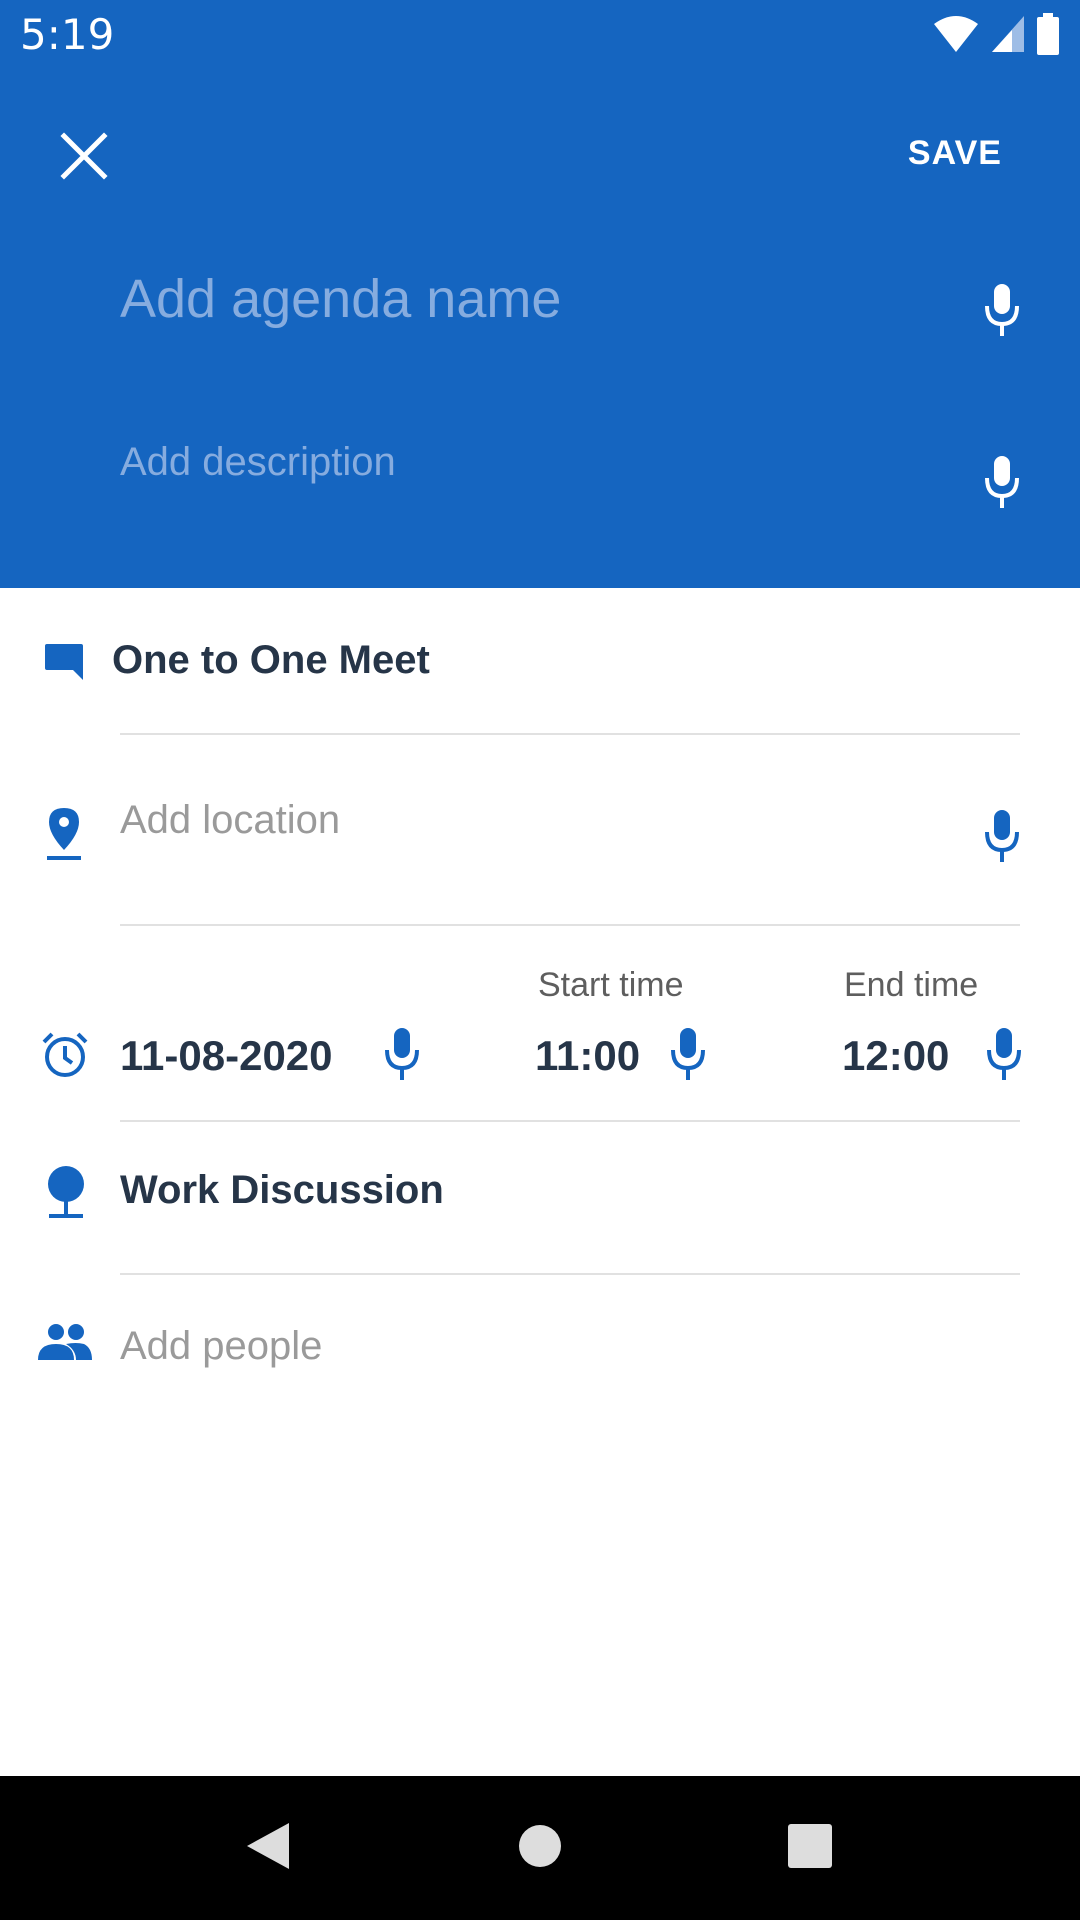  What do you see at coordinates (530, 299) in the screenshot?
I see `agenda-name-input: Add agenda name` at bounding box center [530, 299].